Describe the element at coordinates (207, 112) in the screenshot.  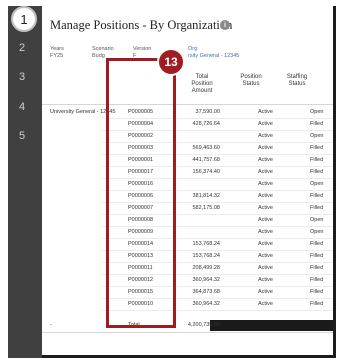
I see `position-amount-cell: 37,590.00` at that location.